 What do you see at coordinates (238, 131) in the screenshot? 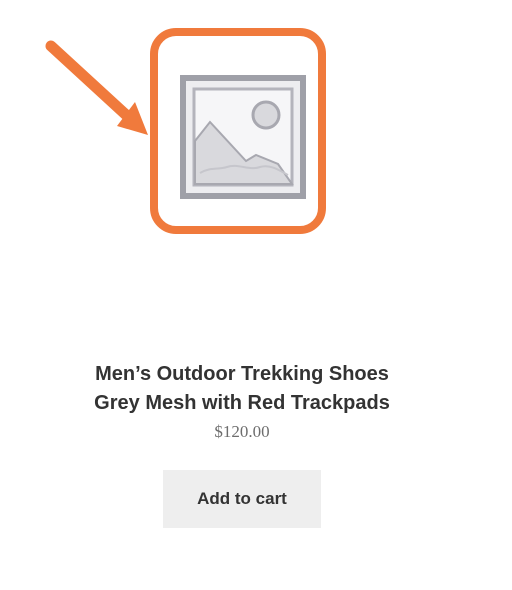
I see `highlight-frame` at bounding box center [238, 131].